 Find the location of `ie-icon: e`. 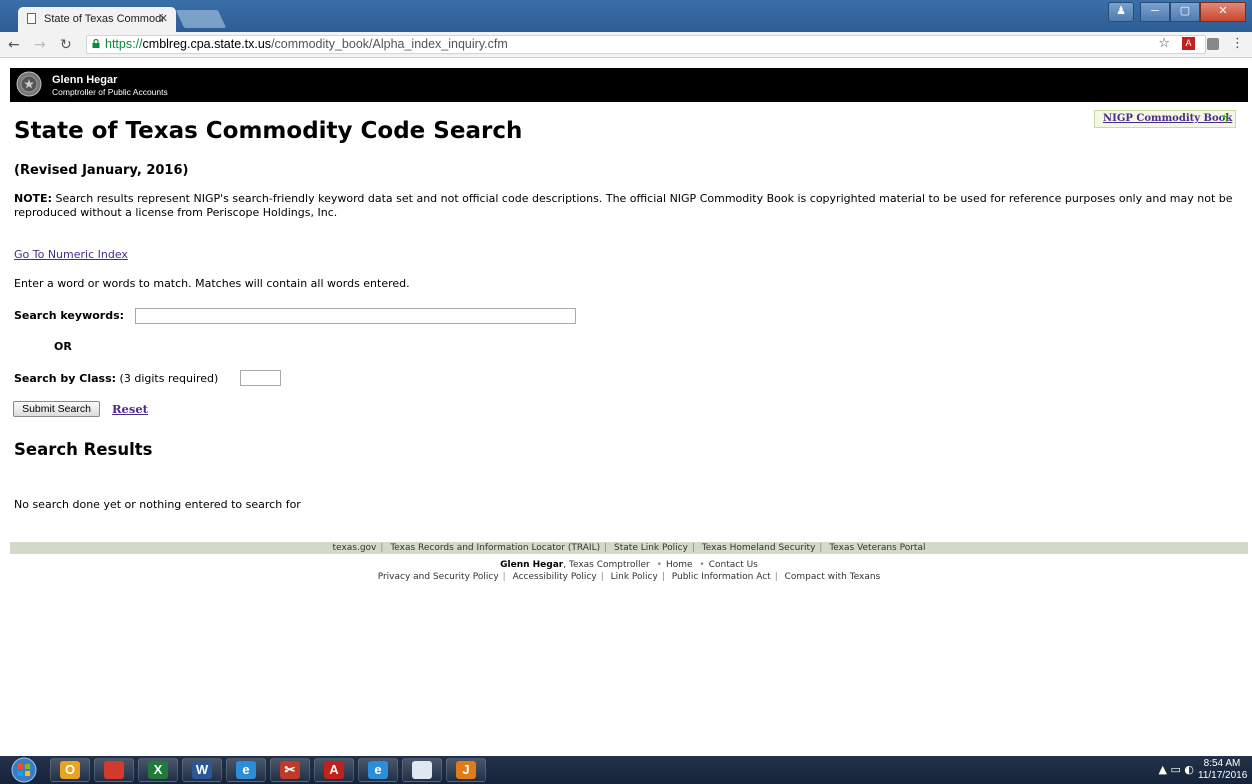

ie-icon: e is located at coordinates (246, 770).